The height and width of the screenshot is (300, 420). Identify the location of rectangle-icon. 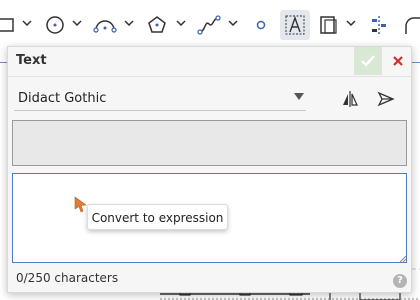
(10, 25).